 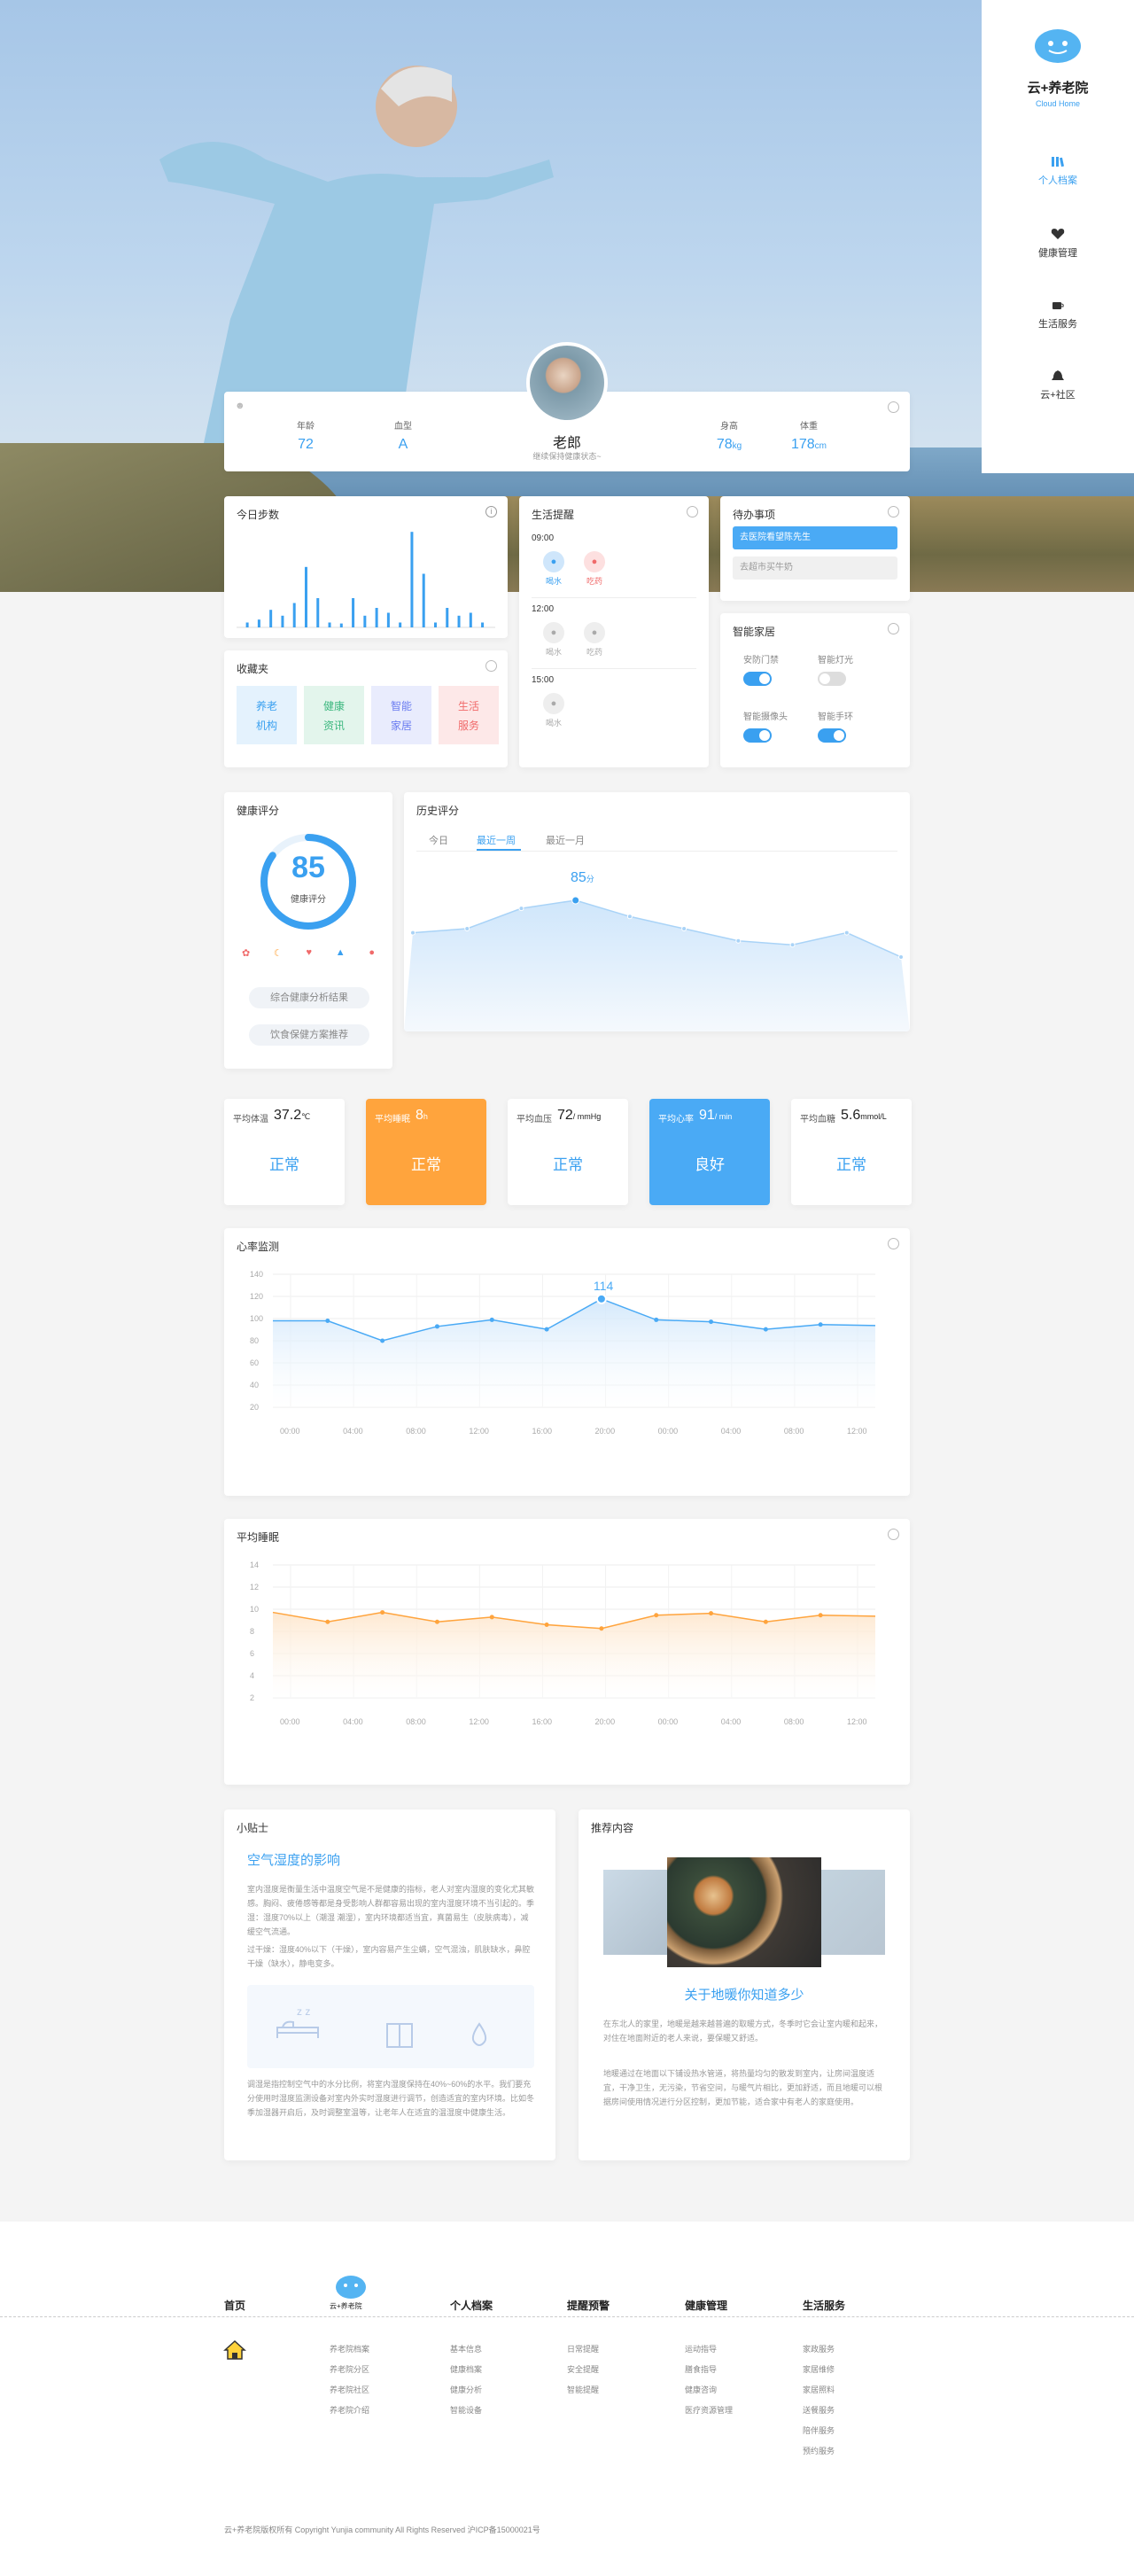 What do you see at coordinates (737, 446) in the screenshot?
I see `field-unit: kg` at bounding box center [737, 446].